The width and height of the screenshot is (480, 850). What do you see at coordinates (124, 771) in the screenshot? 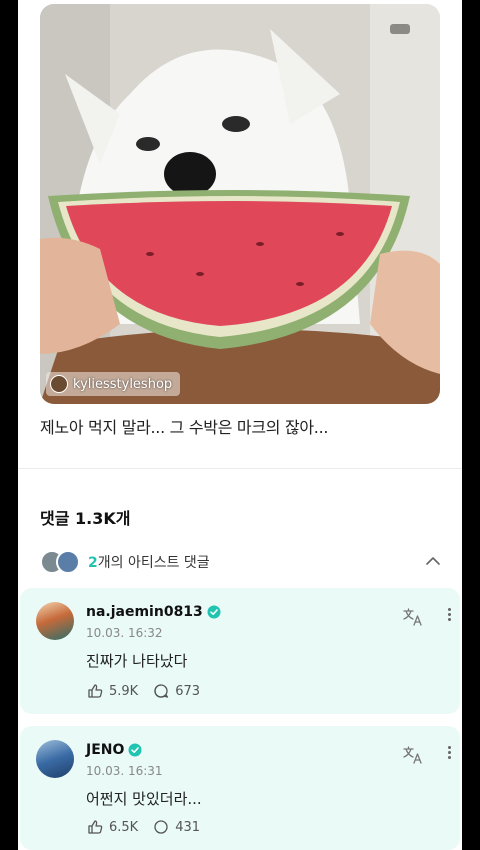
I see `comment-timestamp: 10.03. 16:31` at bounding box center [124, 771].